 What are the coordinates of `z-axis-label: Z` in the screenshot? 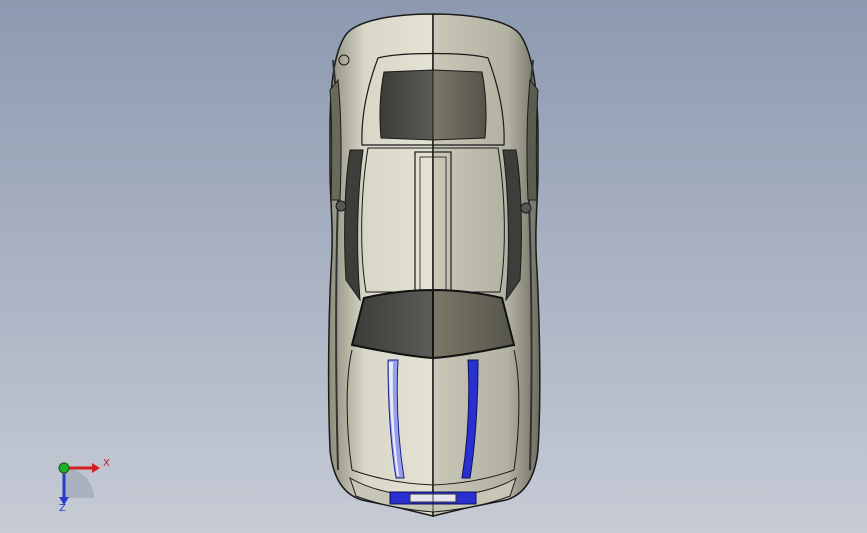 It's located at (62, 508).